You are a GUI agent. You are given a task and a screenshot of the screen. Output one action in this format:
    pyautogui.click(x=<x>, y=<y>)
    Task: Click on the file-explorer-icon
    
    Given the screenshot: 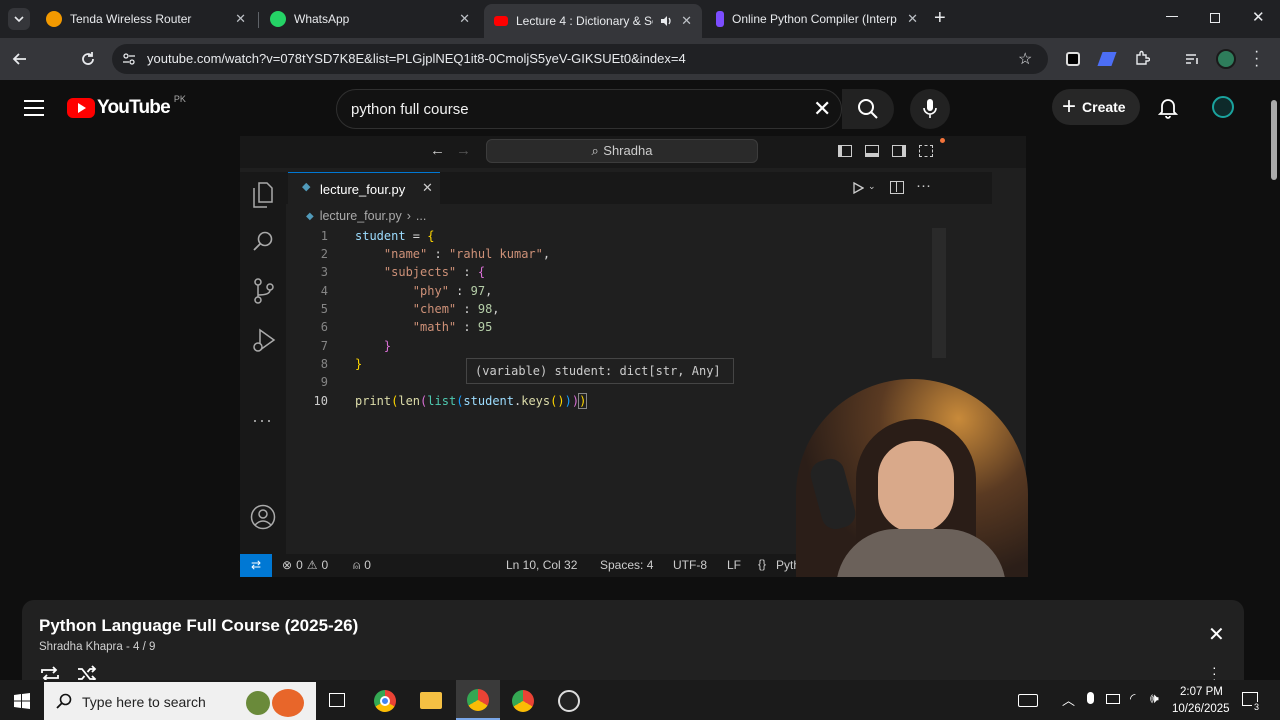 What is the action you would take?
    pyautogui.click(x=431, y=700)
    